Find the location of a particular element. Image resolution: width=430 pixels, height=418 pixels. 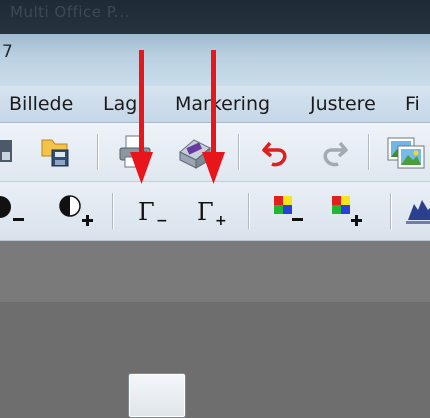

save-as-icon is located at coordinates (55, 152).